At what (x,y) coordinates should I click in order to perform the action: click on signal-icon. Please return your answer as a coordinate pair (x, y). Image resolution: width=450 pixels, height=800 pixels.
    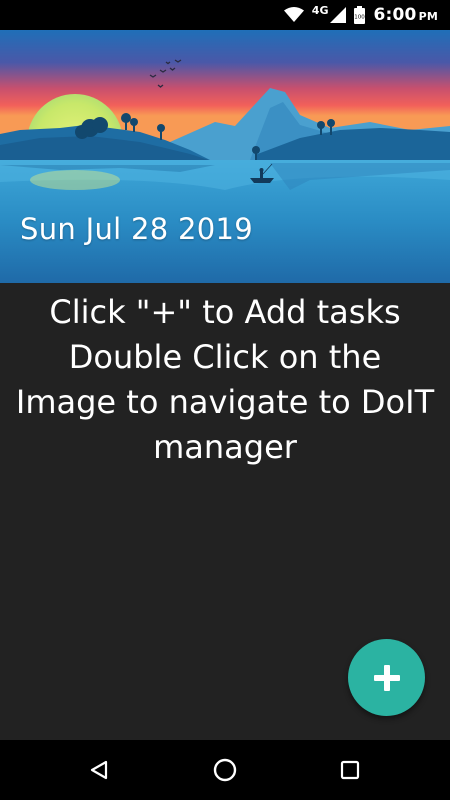
    Looking at the image, I should click on (338, 15).